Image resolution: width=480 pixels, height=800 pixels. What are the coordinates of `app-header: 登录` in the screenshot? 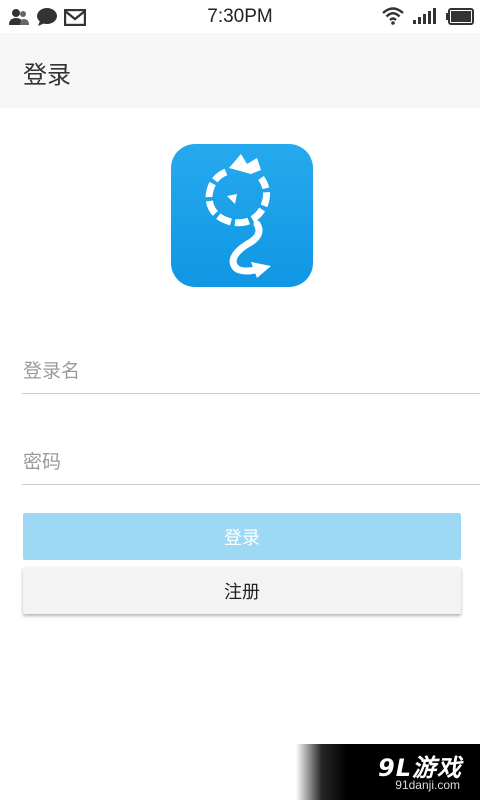 It's located at (240, 70).